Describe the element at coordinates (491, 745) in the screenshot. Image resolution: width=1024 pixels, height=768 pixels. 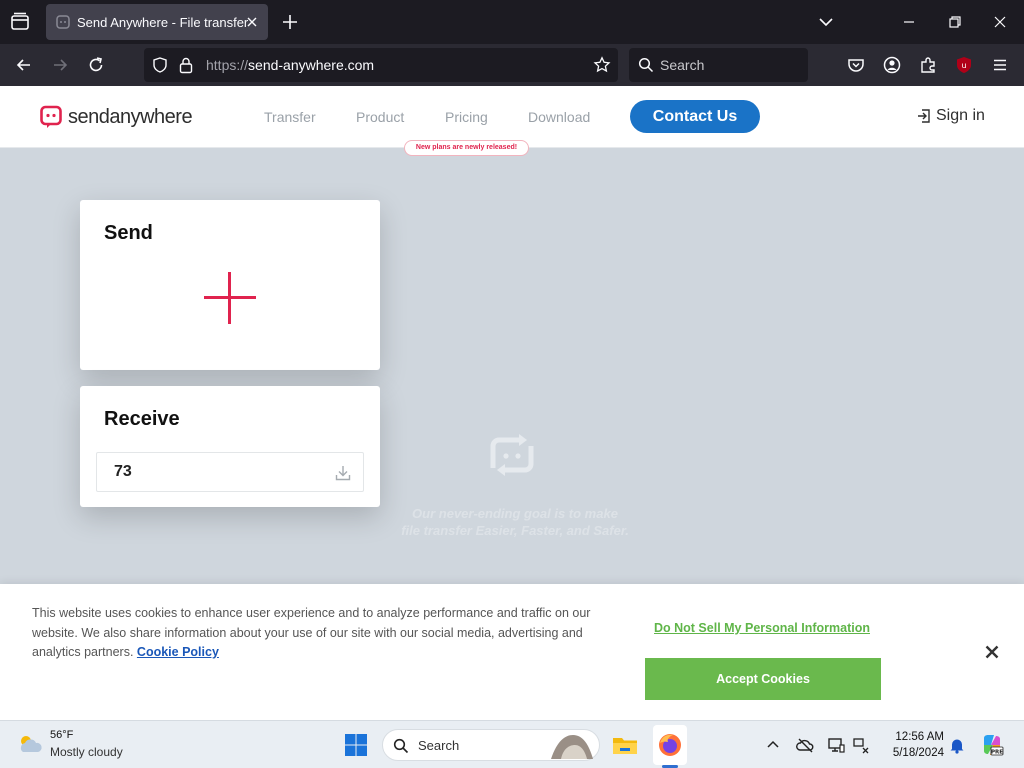
I see `taskbar-search-box: Search` at that location.